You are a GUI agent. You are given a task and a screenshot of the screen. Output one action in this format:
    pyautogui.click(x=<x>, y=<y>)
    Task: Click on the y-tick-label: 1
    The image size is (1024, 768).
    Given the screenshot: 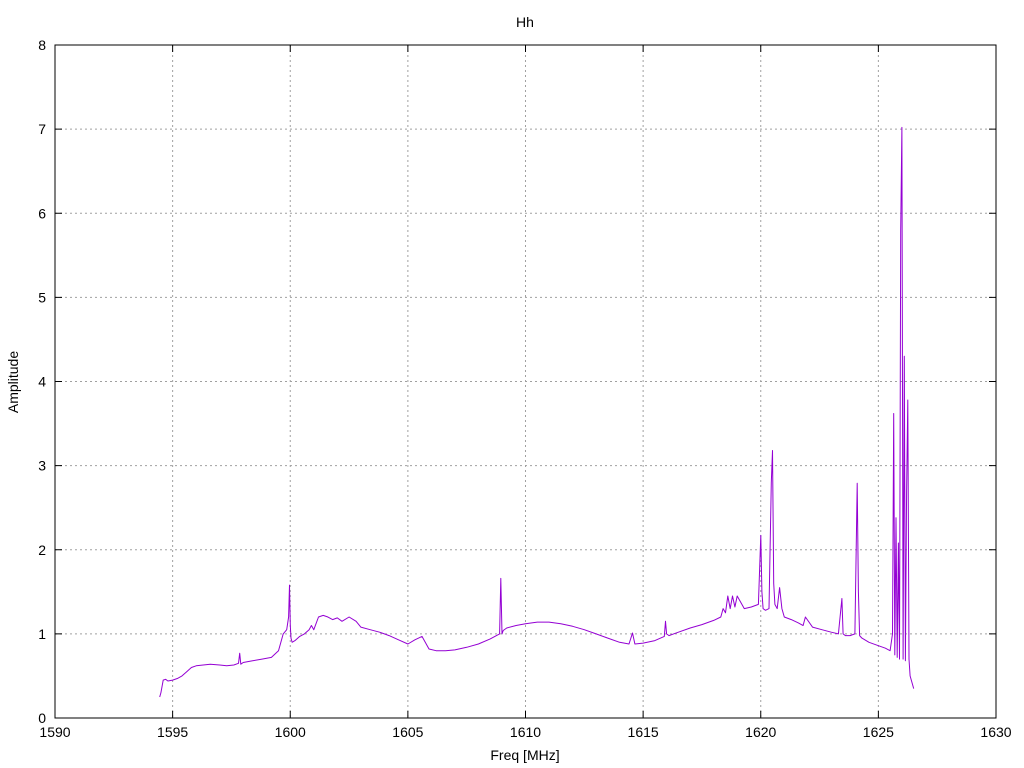 What is the action you would take?
    pyautogui.click(x=42, y=634)
    